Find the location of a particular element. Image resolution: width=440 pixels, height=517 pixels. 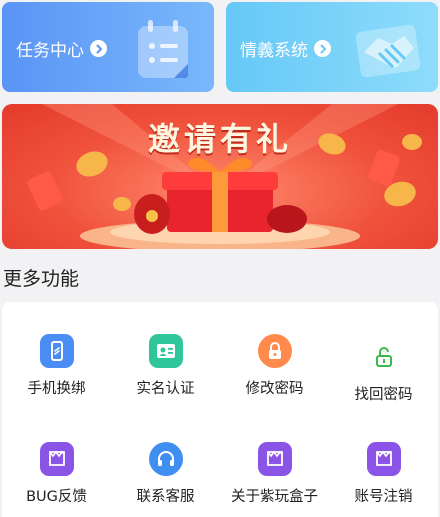

feature-label: 找回密码 is located at coordinates (383, 395).